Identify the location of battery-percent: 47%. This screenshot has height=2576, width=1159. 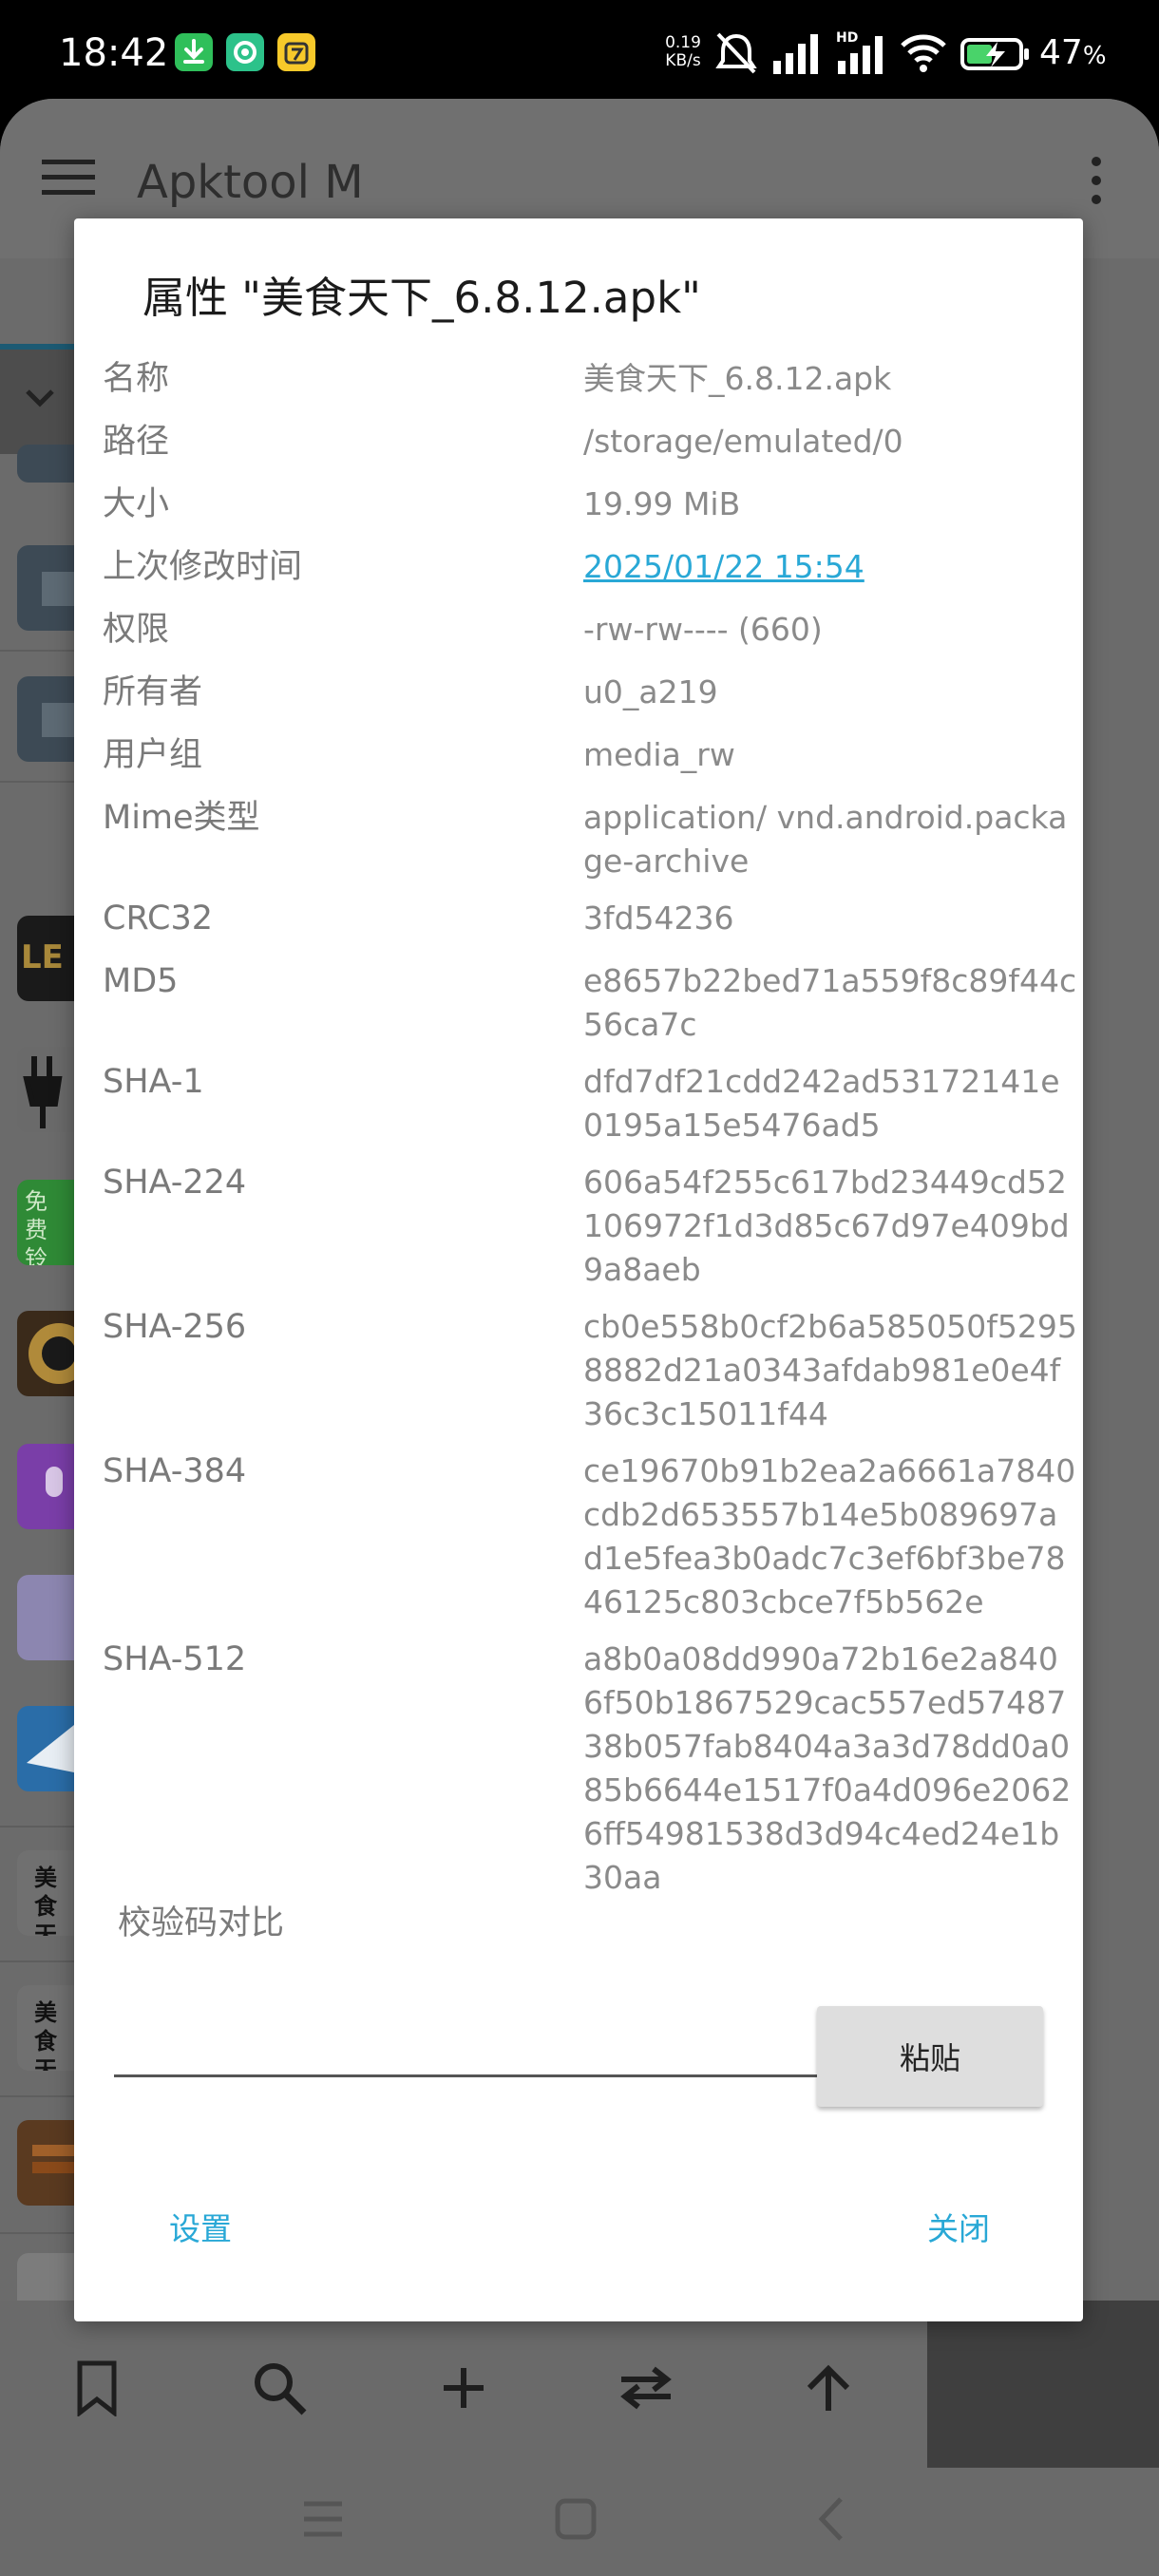
(1073, 54).